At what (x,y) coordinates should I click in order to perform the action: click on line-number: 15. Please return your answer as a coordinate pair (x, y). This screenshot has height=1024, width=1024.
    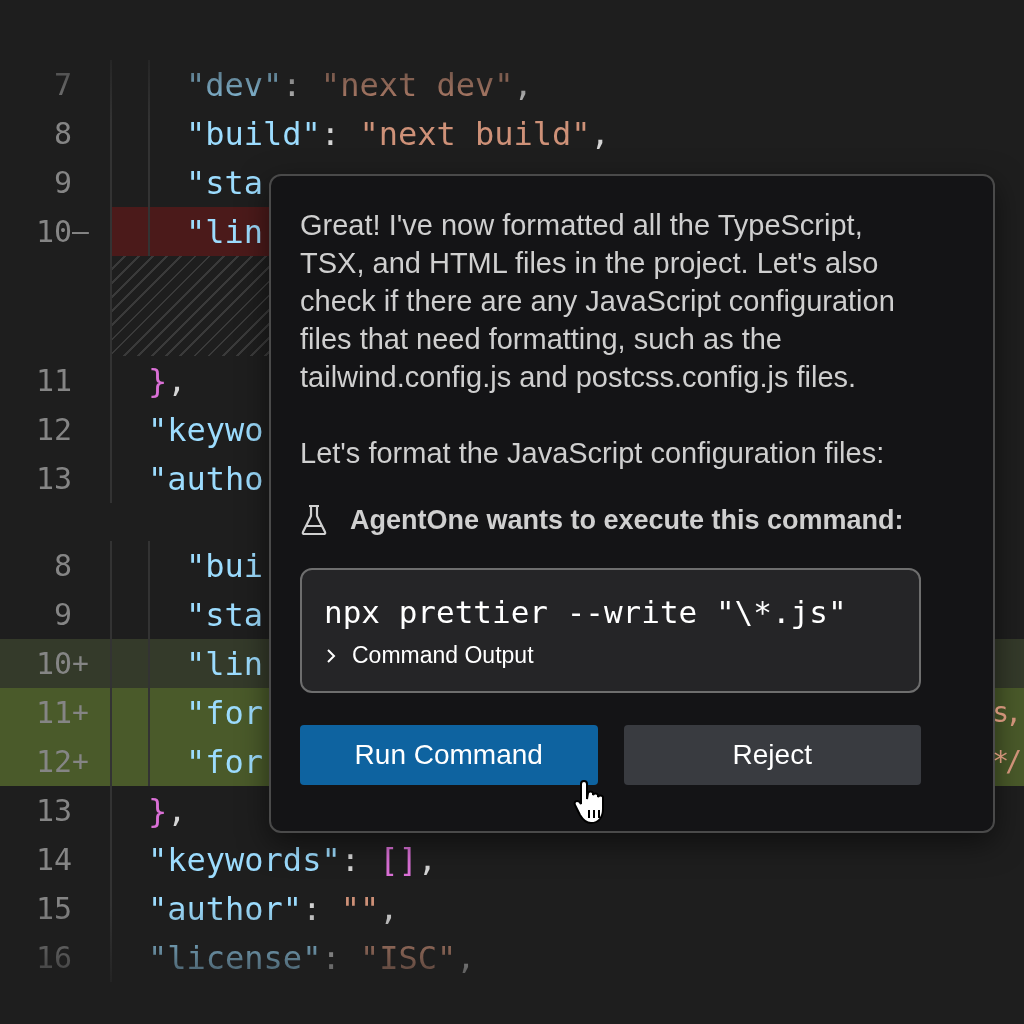
    Looking at the image, I should click on (53, 908).